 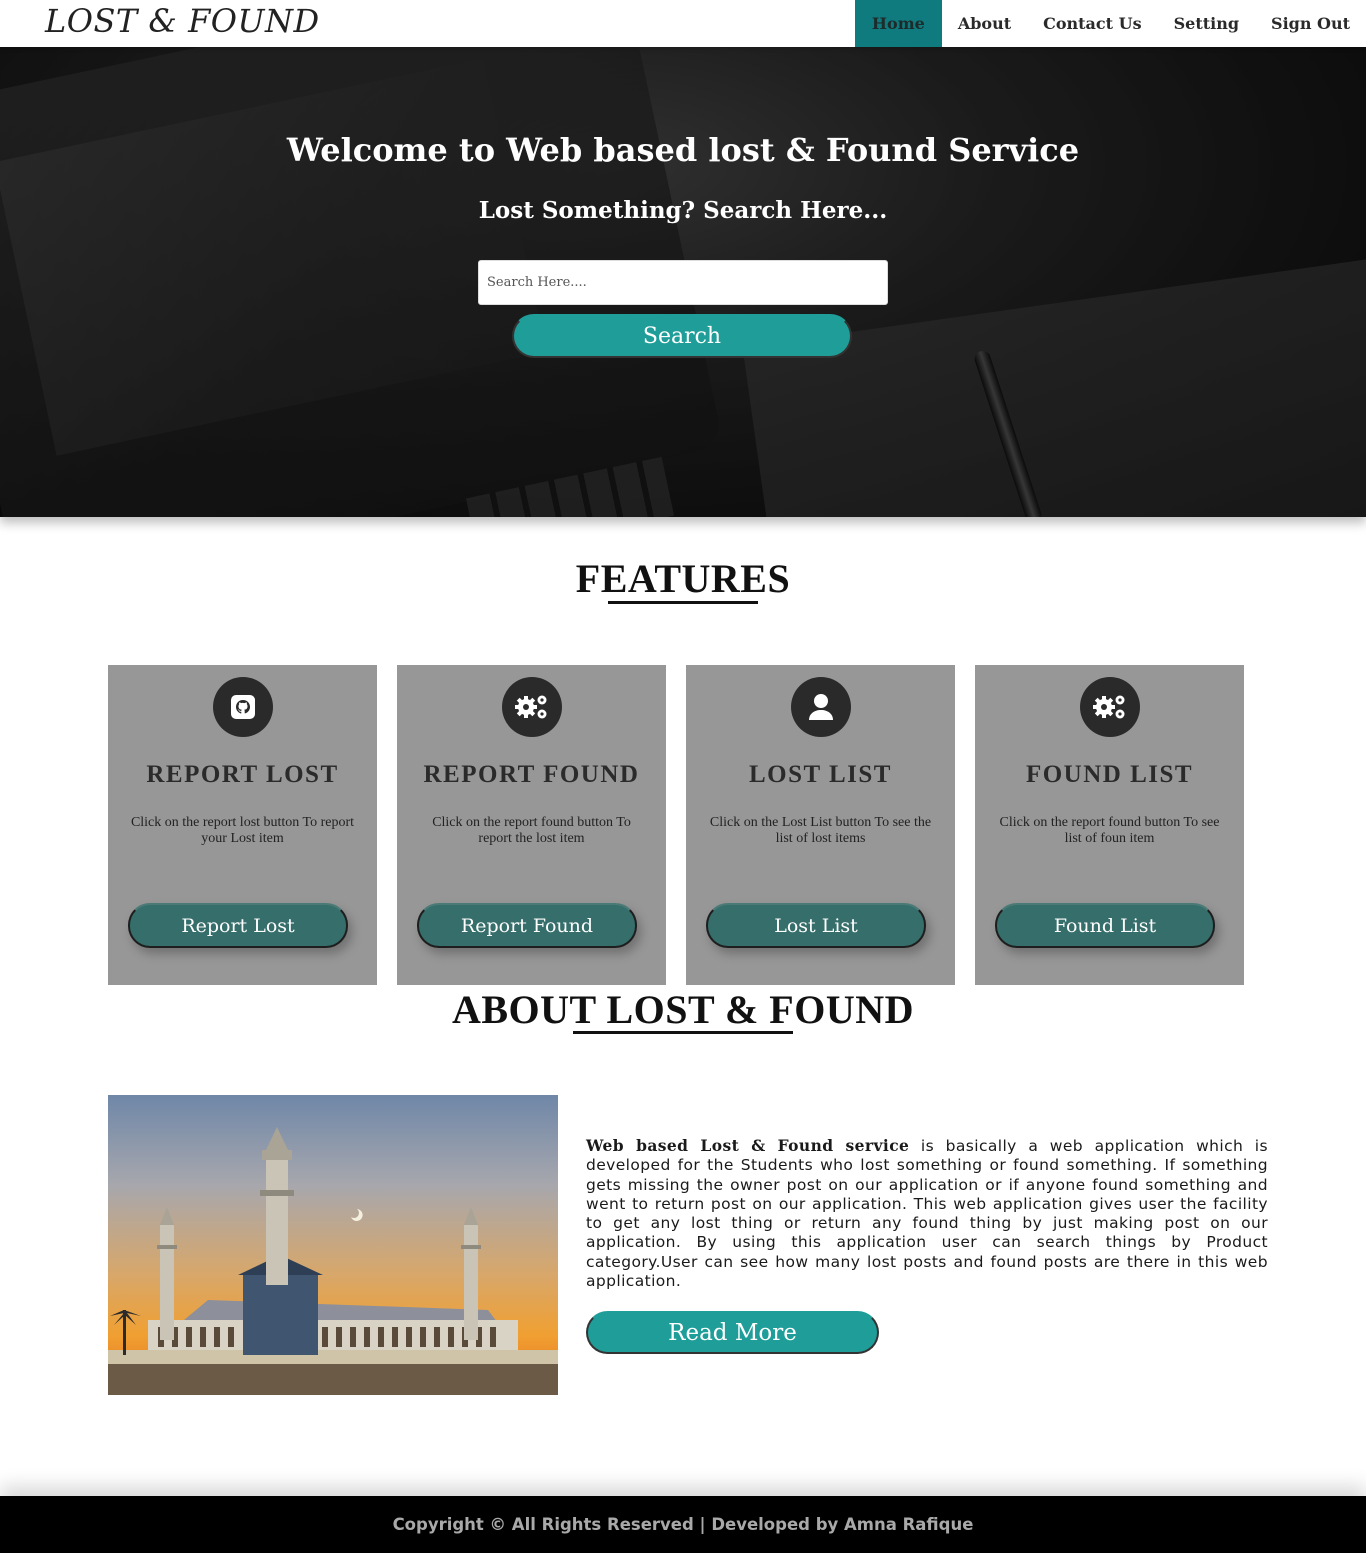 I want to click on nav-home: Home, so click(x=898, y=23).